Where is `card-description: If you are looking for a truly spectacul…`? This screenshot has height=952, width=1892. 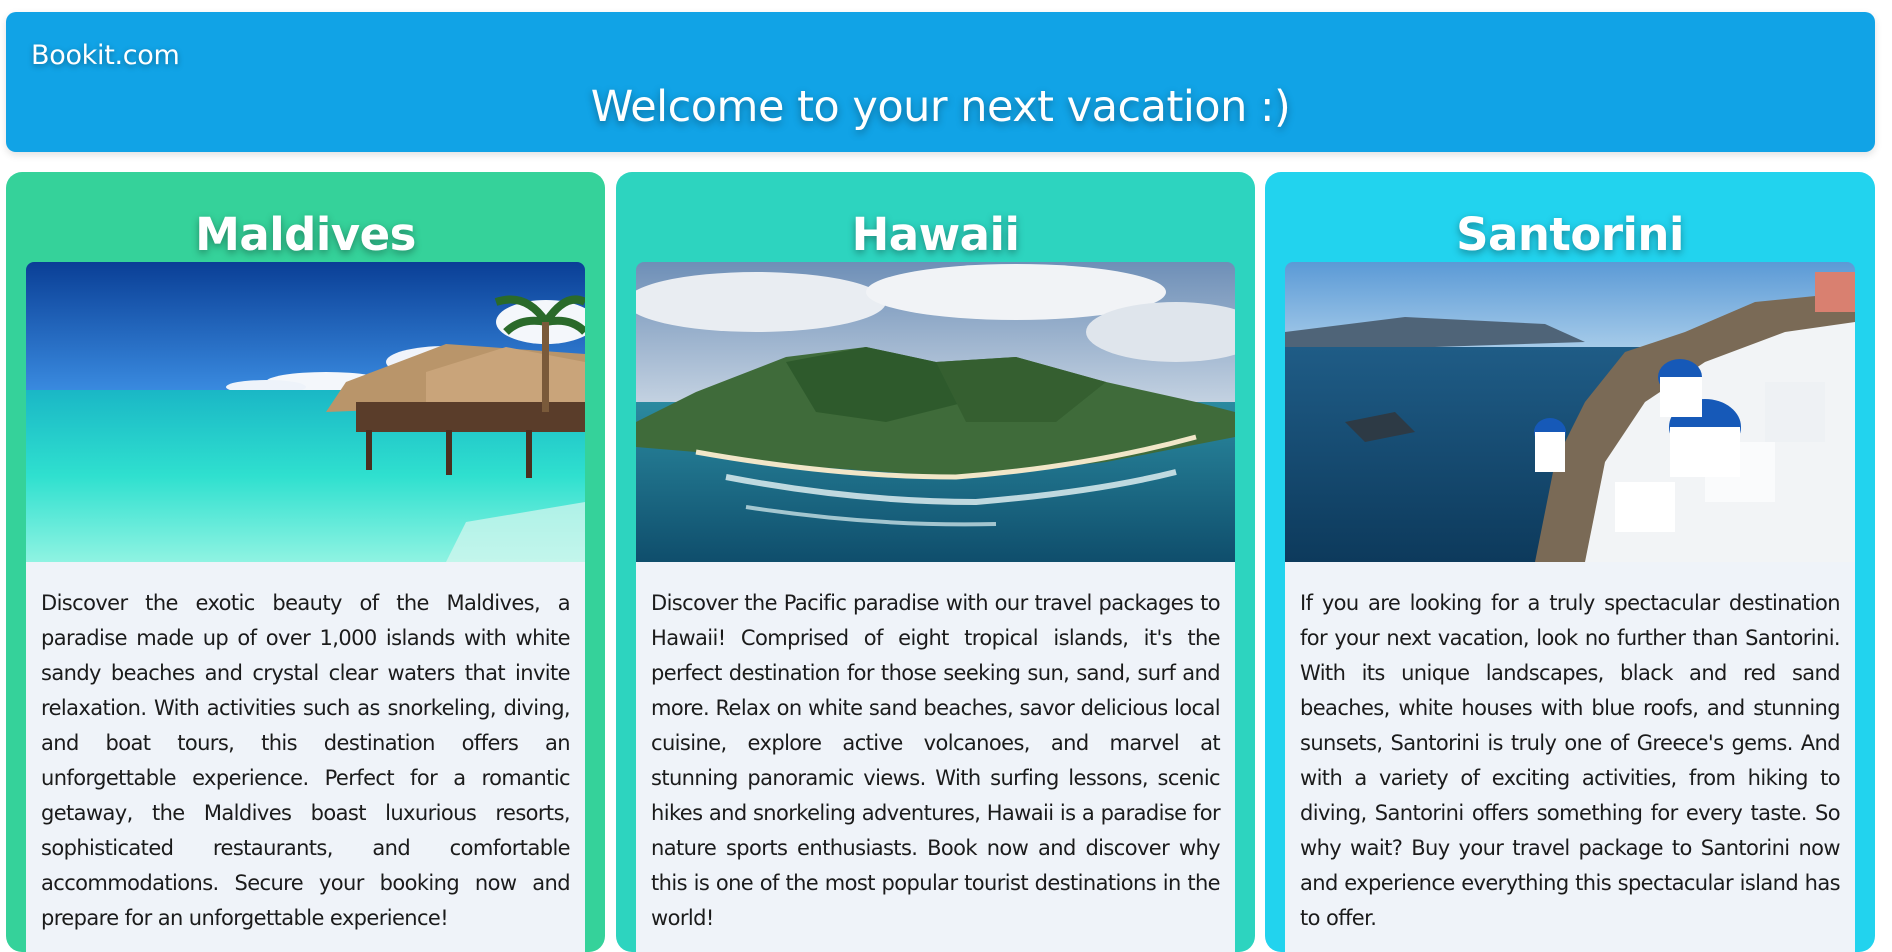
card-description: If you are looking for a truly spectacul… is located at coordinates (1570, 760).